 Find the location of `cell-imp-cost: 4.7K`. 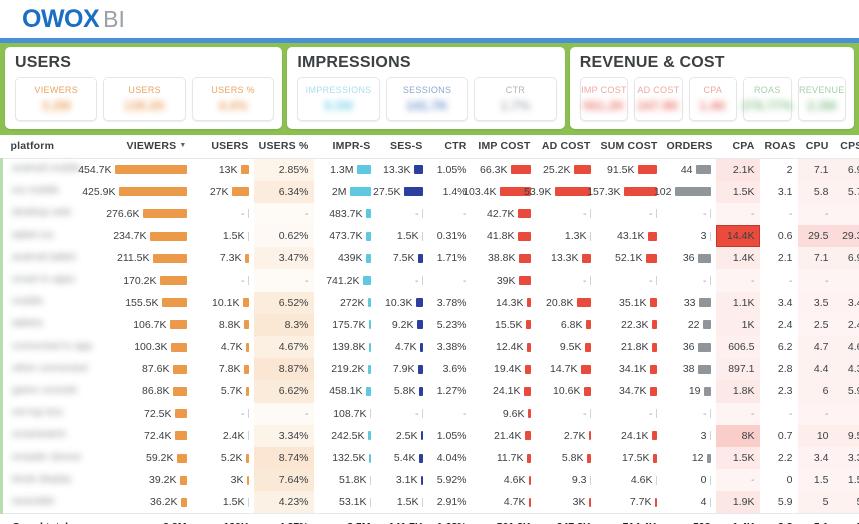

cell-imp-cost: 4.7K is located at coordinates (504, 502).